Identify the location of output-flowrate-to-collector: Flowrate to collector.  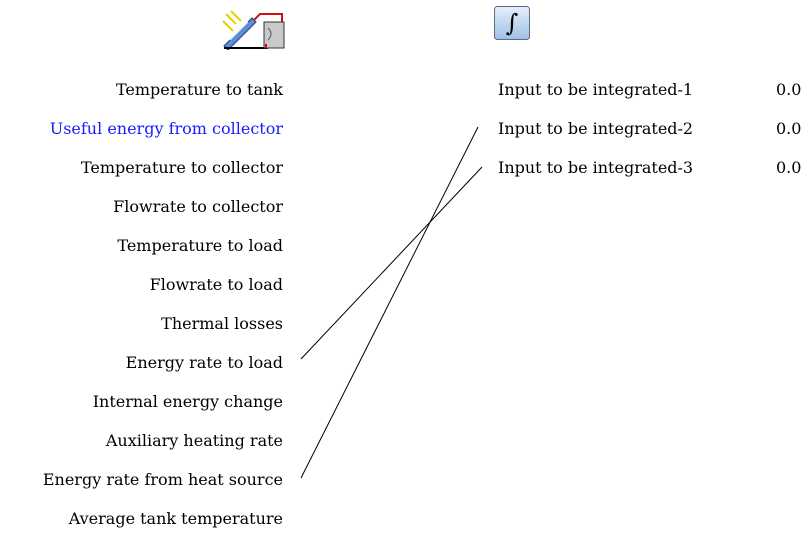
(198, 207).